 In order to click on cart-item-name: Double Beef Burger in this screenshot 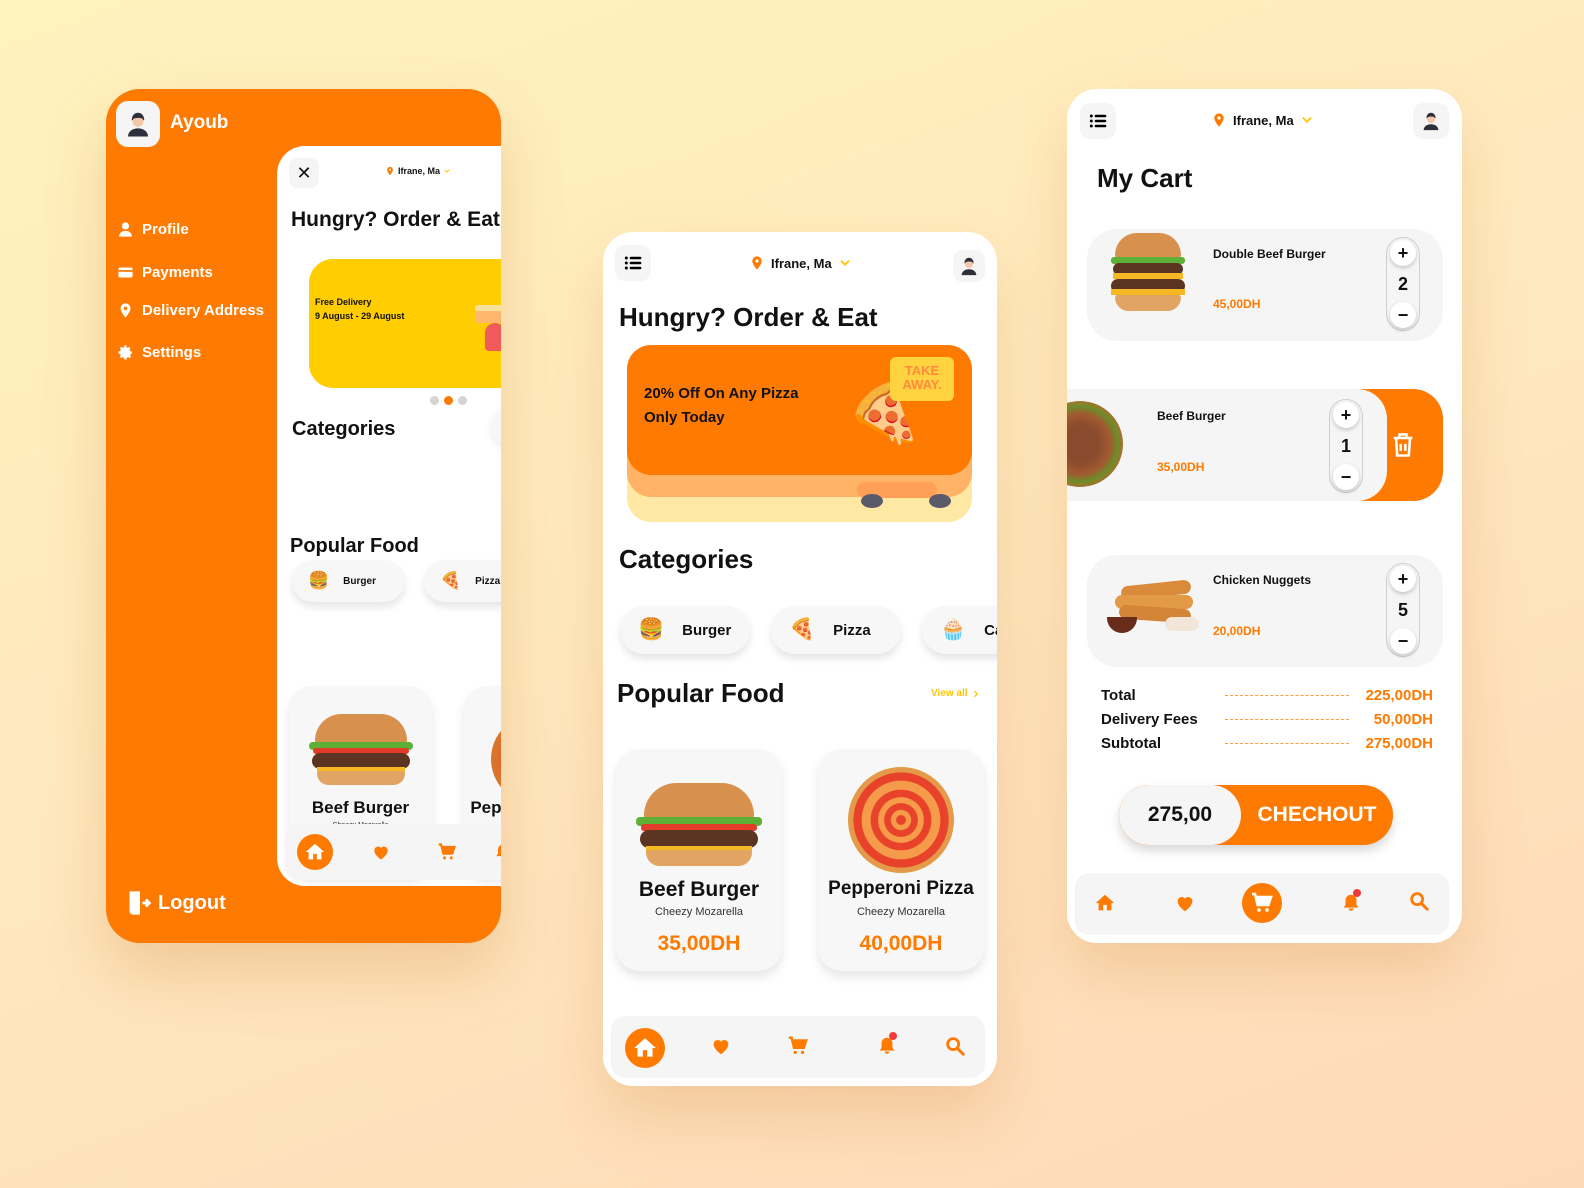, I will do `click(1269, 254)`.